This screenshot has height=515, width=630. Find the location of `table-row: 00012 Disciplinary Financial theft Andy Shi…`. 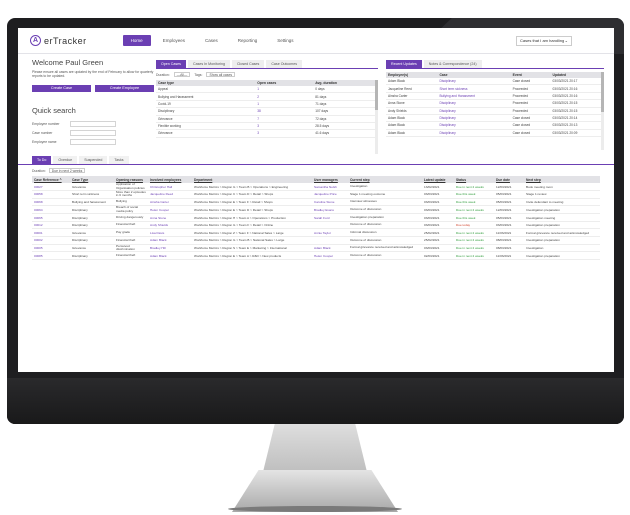

table-row: 00012 Disciplinary Financial theft Andy Shi… is located at coordinates (316, 225).